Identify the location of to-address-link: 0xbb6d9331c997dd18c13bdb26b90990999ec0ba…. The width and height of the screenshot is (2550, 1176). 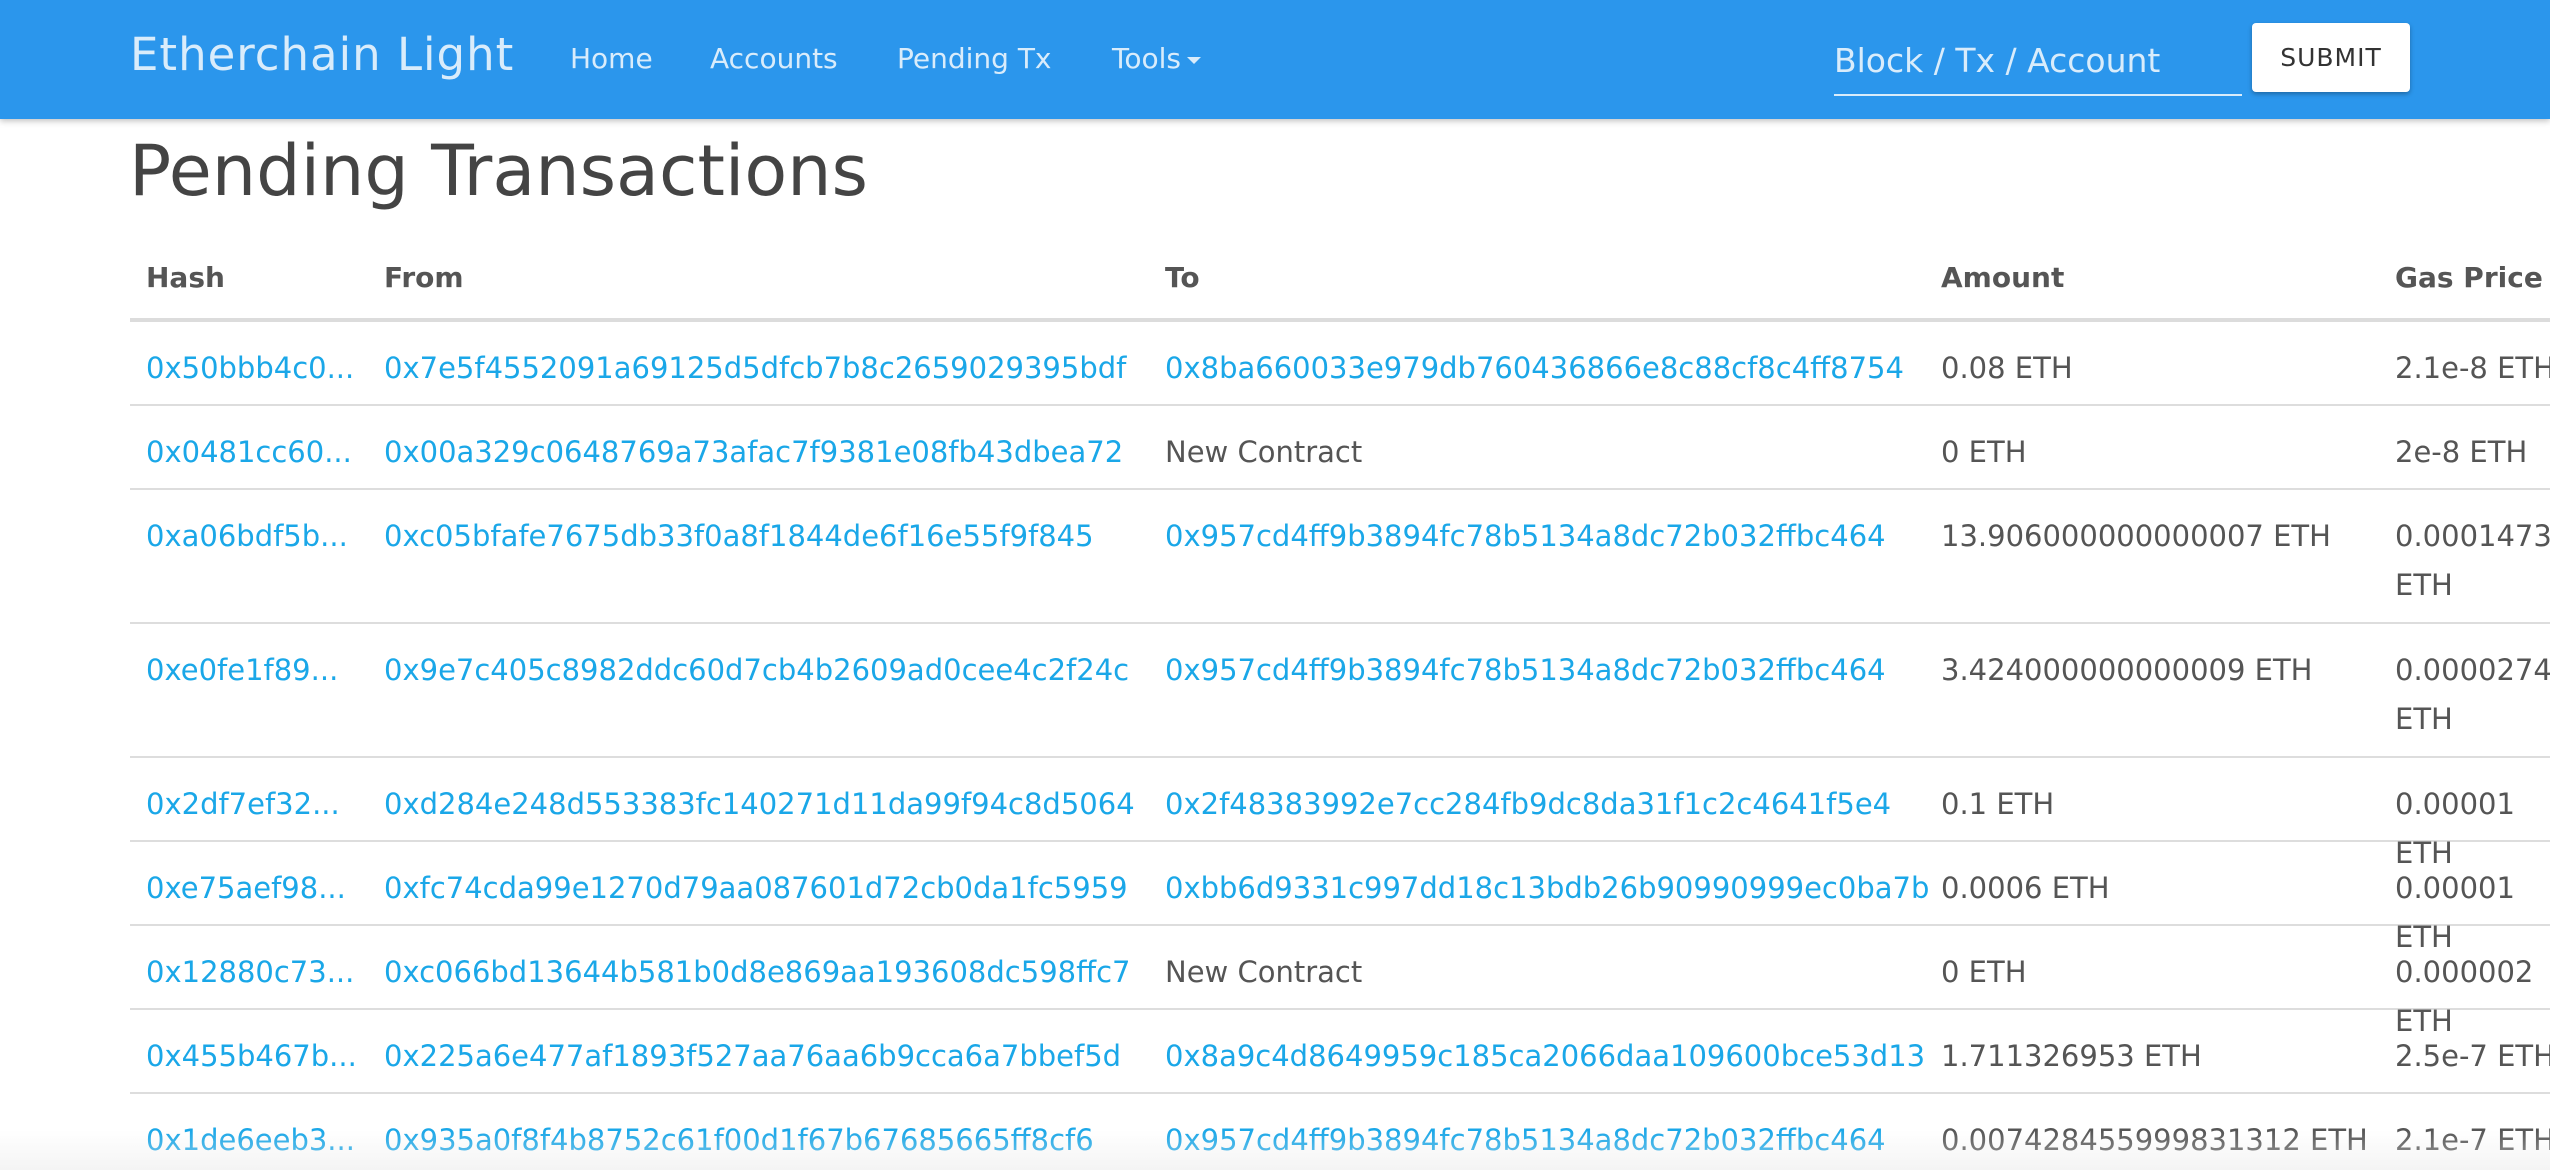
(1547, 888).